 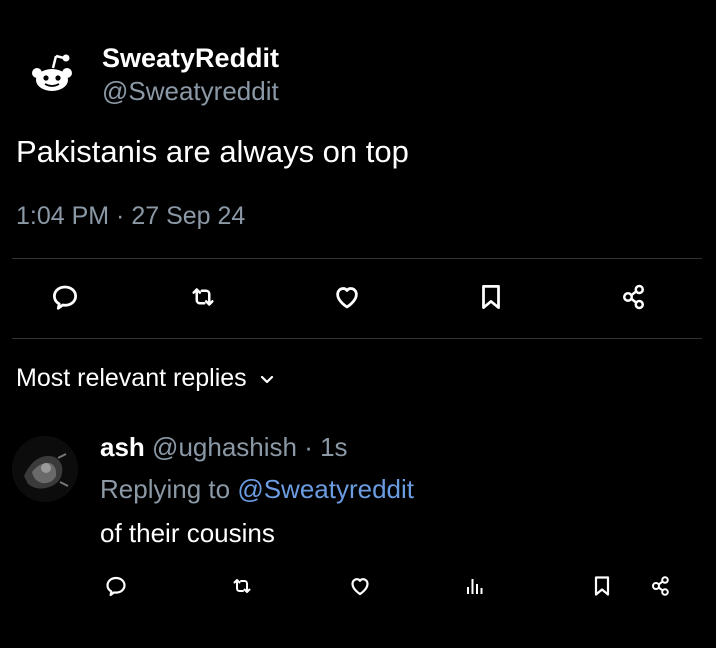 What do you see at coordinates (122, 447) in the screenshot?
I see `reply-author-name: ash` at bounding box center [122, 447].